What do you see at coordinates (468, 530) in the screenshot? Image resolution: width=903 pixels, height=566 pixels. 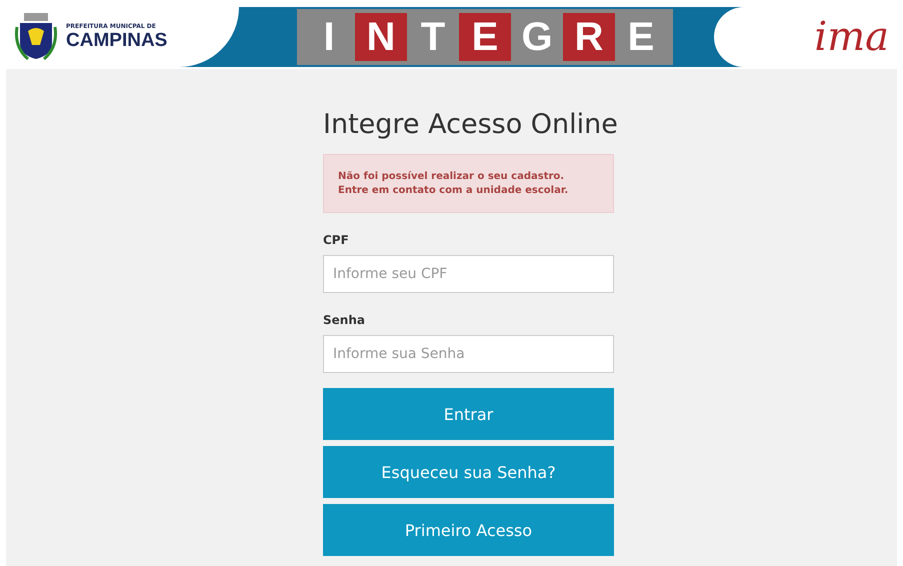 I see `action-button: Primeiro Acesso` at bounding box center [468, 530].